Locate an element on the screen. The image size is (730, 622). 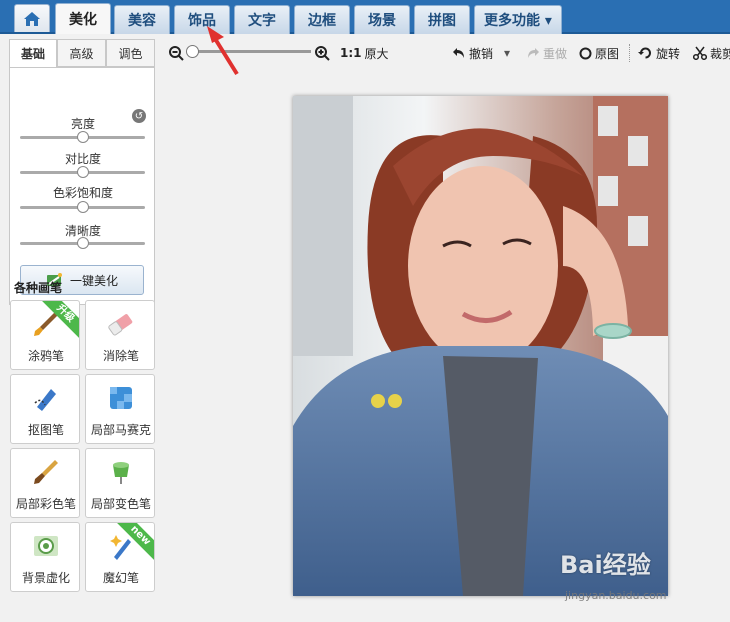
local-recolor-brush-label: 局部变色笔 is located at coordinates (120, 504).